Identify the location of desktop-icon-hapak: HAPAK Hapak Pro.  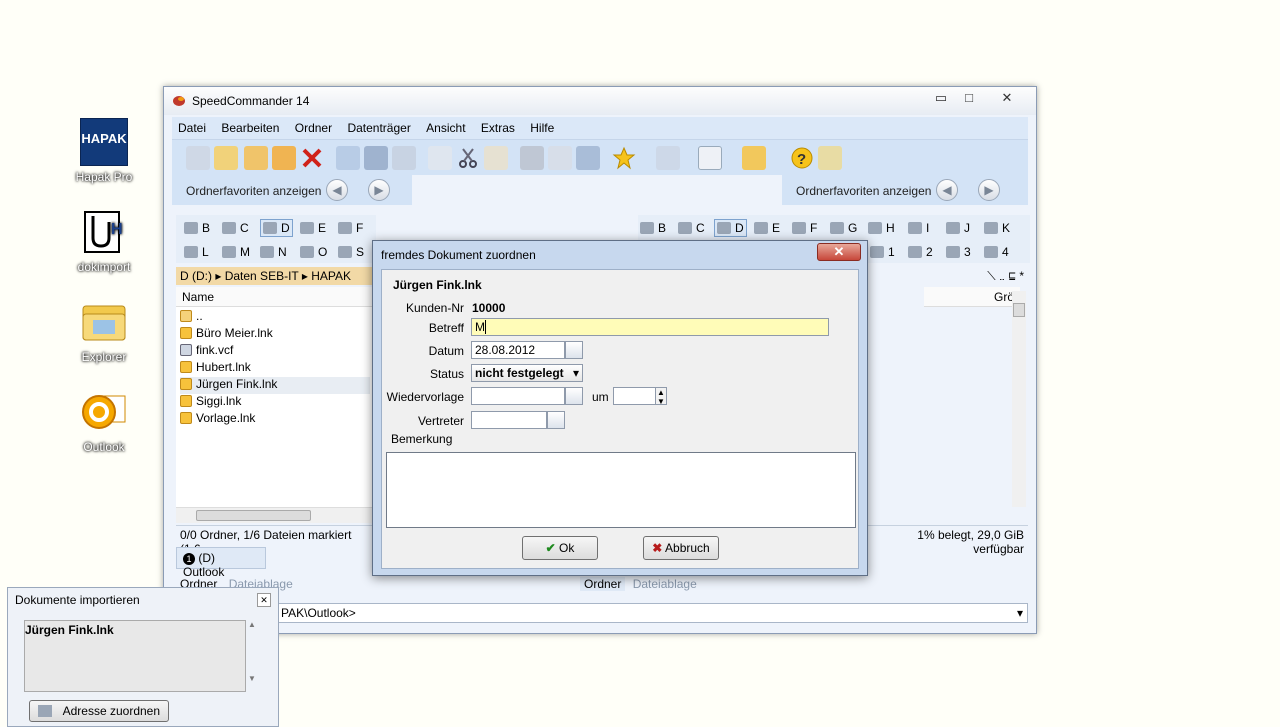
(104, 151).